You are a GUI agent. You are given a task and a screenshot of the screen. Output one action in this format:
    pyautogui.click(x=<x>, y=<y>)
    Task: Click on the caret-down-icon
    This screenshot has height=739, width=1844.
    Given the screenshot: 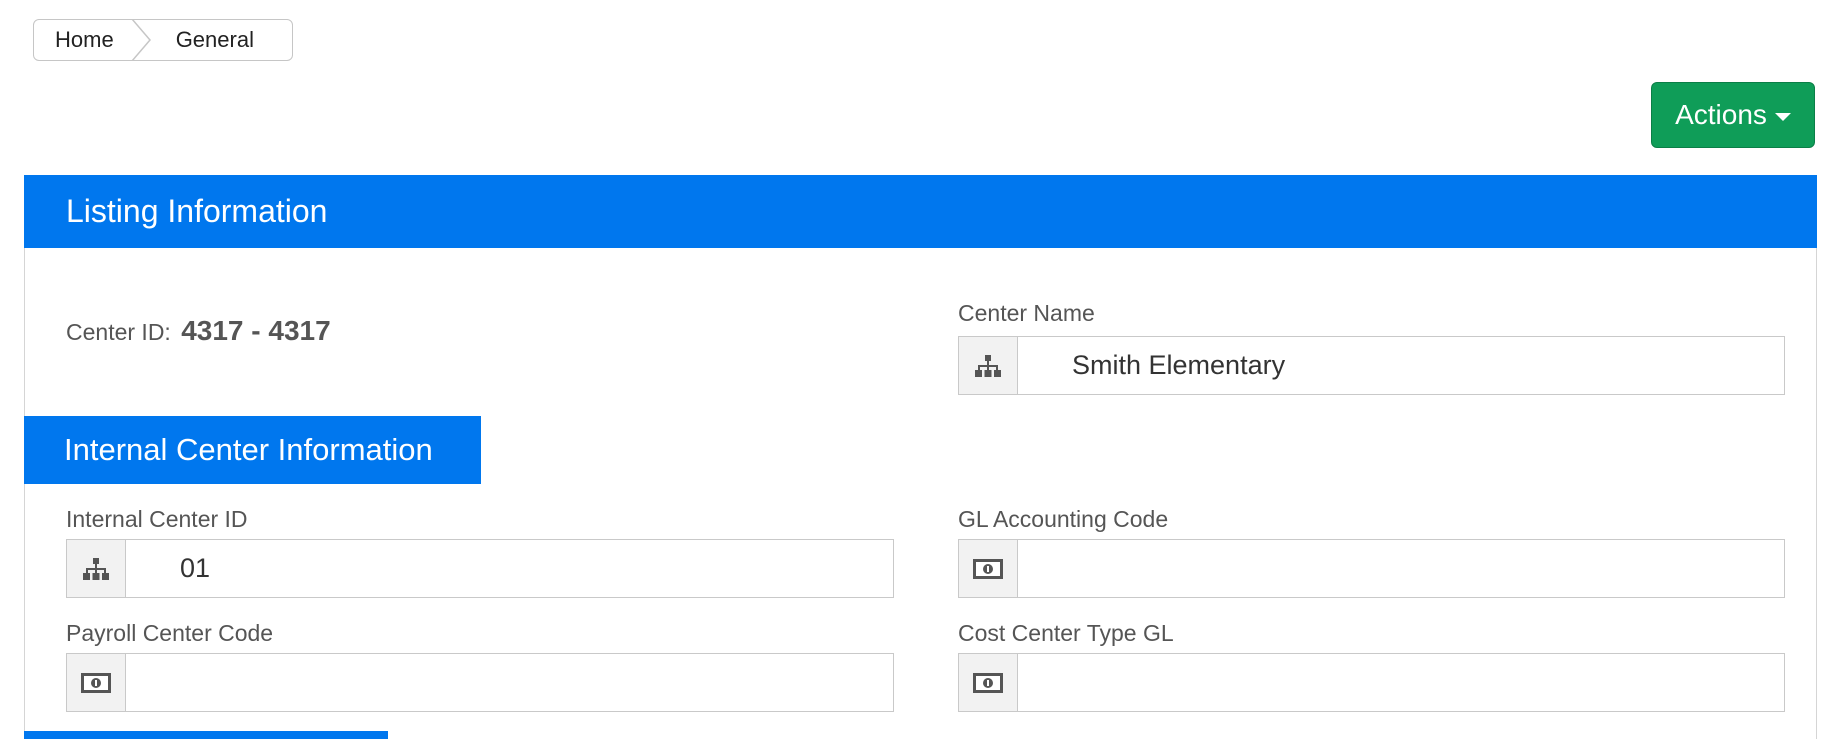 What is the action you would take?
    pyautogui.click(x=1782, y=117)
    